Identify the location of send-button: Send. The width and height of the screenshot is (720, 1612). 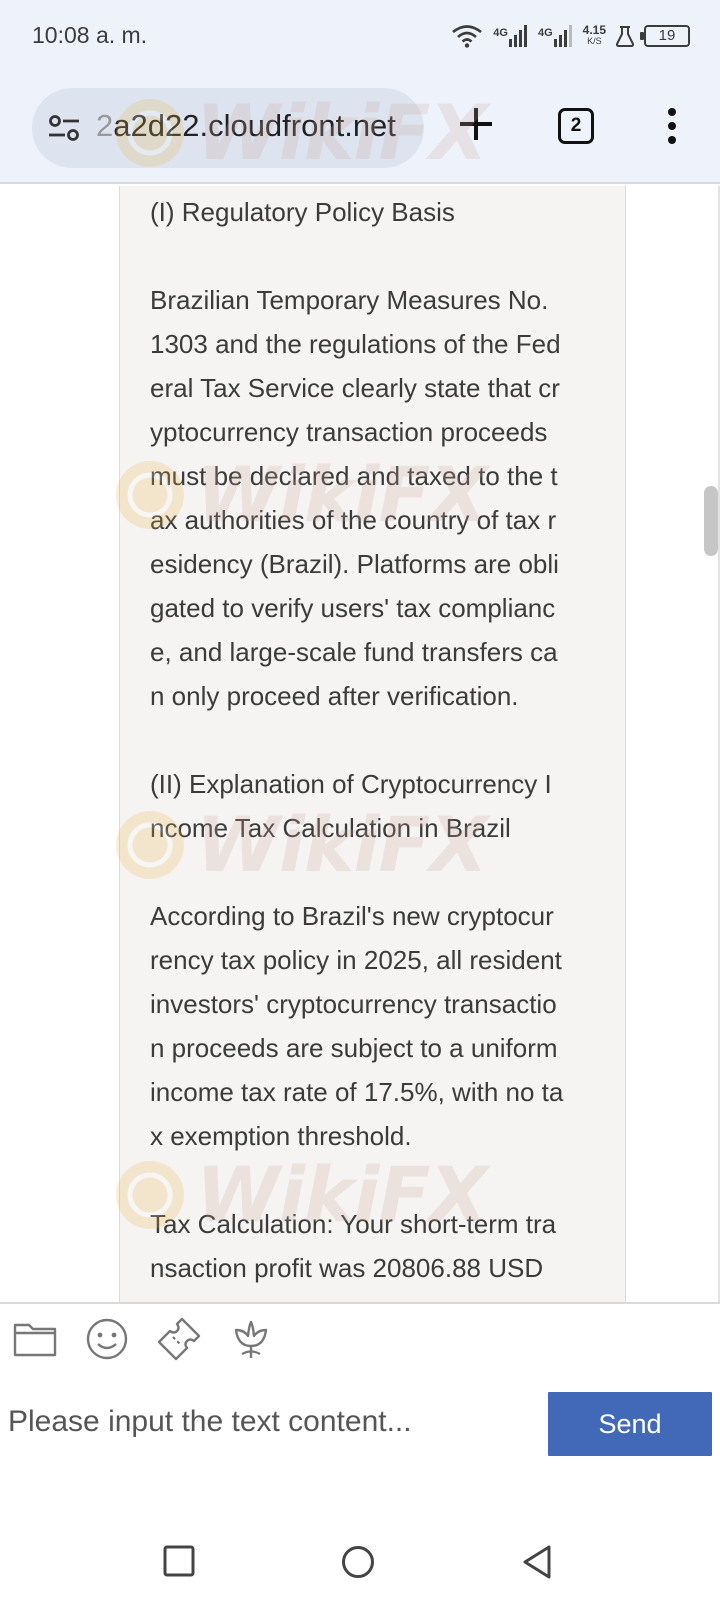
(630, 1424).